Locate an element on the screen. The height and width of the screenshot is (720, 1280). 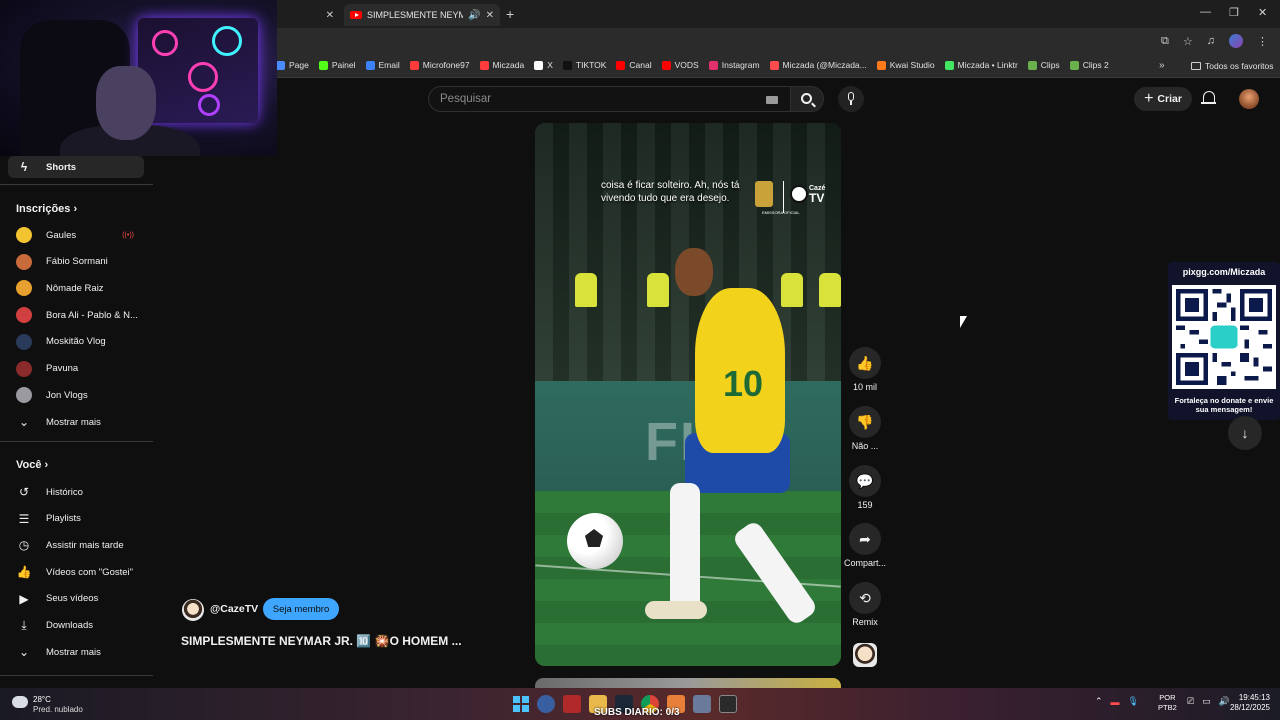
bookmarks-overflow-icon: » is located at coordinates (1162, 65).